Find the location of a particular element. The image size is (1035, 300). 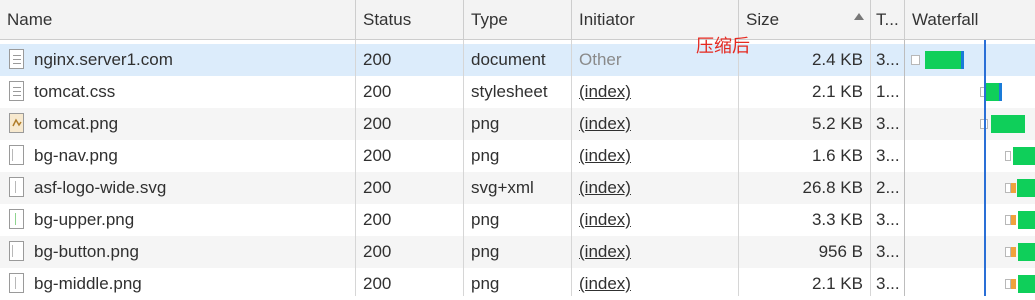

size-value-cell: 3.3 KB is located at coordinates (804, 220).